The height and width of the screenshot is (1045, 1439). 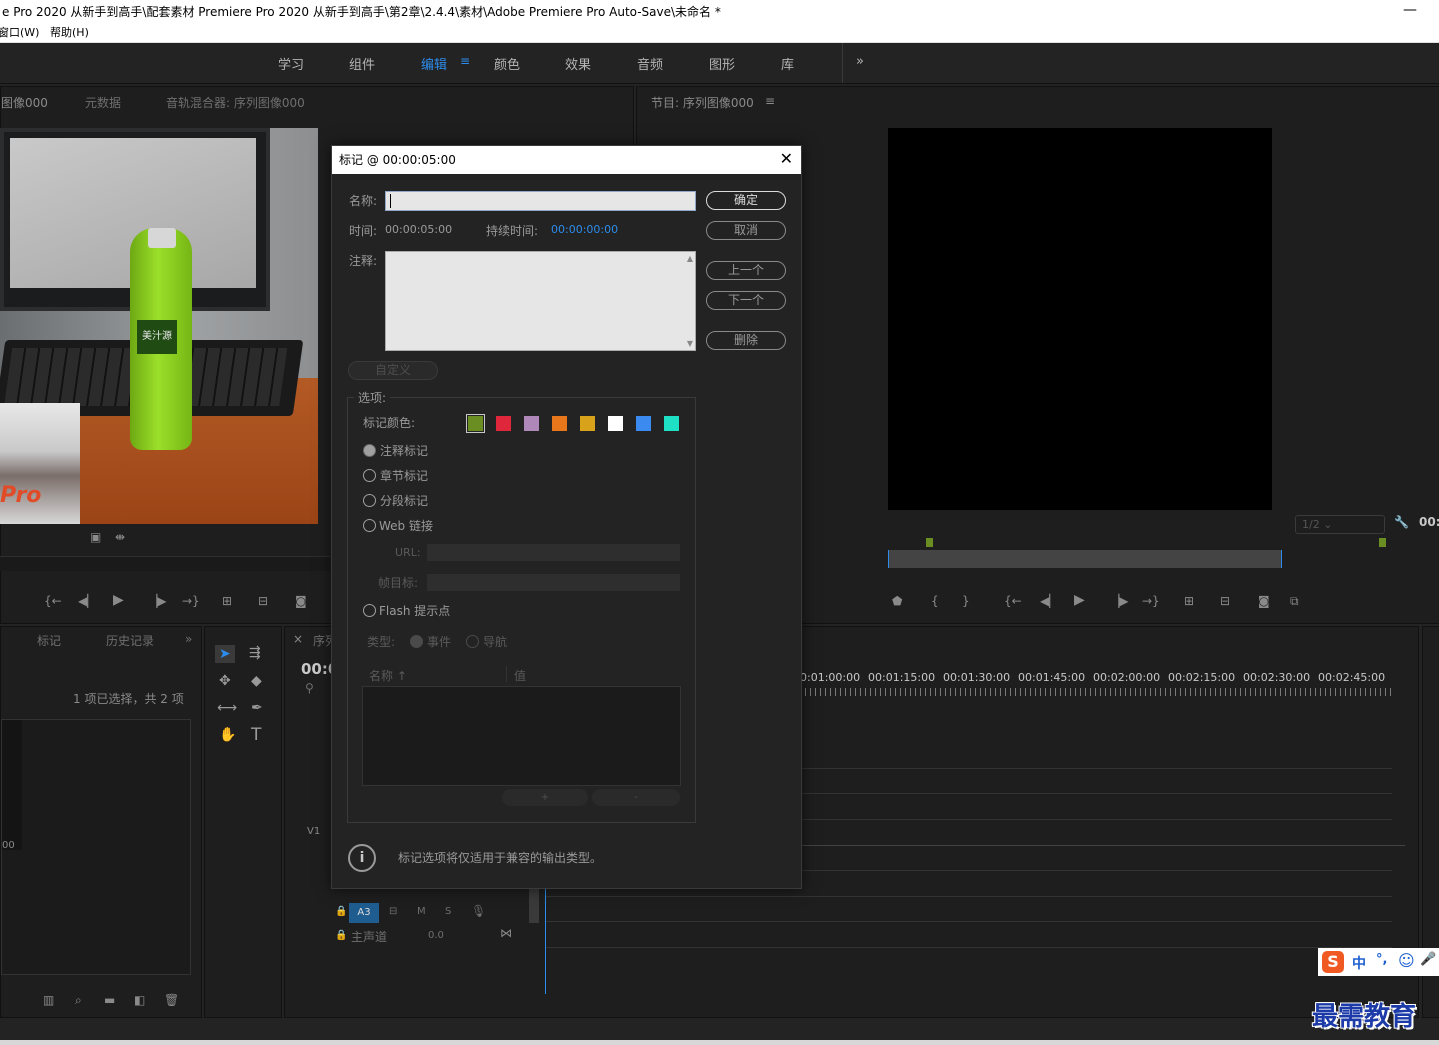 What do you see at coordinates (448, 911) in the screenshot?
I see `a3-solo: S` at bounding box center [448, 911].